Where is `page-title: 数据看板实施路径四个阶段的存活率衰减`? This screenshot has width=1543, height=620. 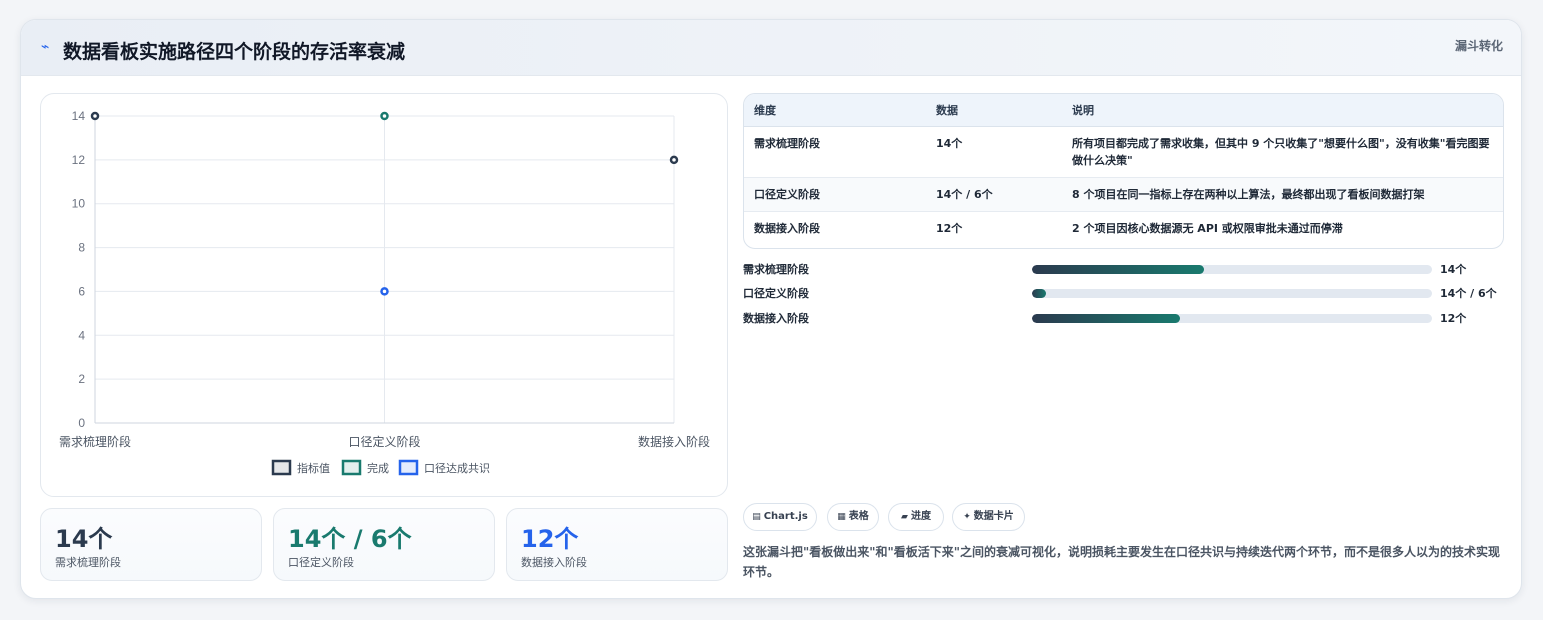
page-title: 数据看板实施路径四个阶段的存活率衰减 is located at coordinates (234, 52).